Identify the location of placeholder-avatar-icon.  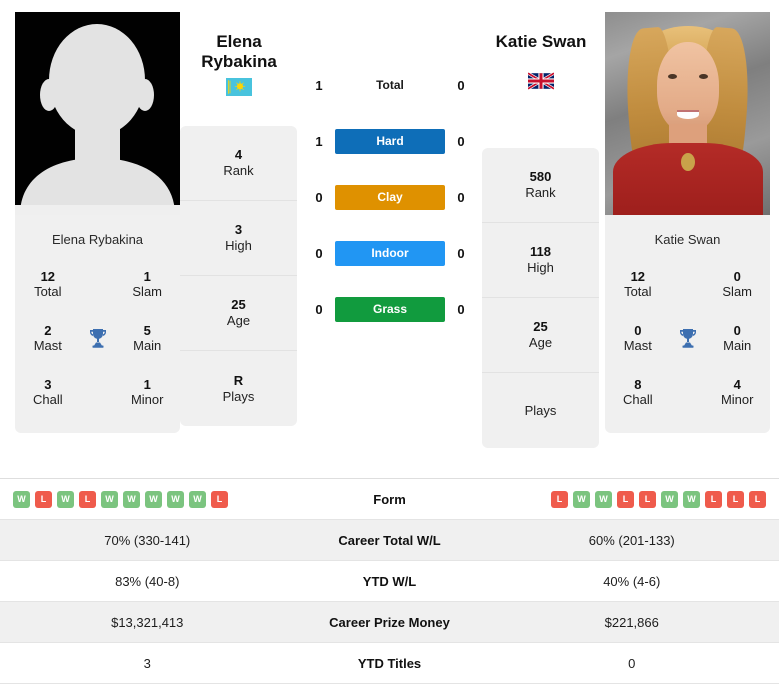
(97, 113).